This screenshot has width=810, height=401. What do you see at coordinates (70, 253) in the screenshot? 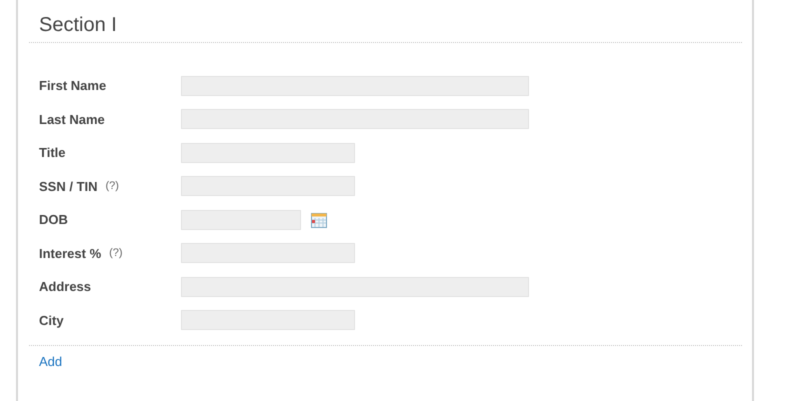
I see `field-label: Interest %` at bounding box center [70, 253].